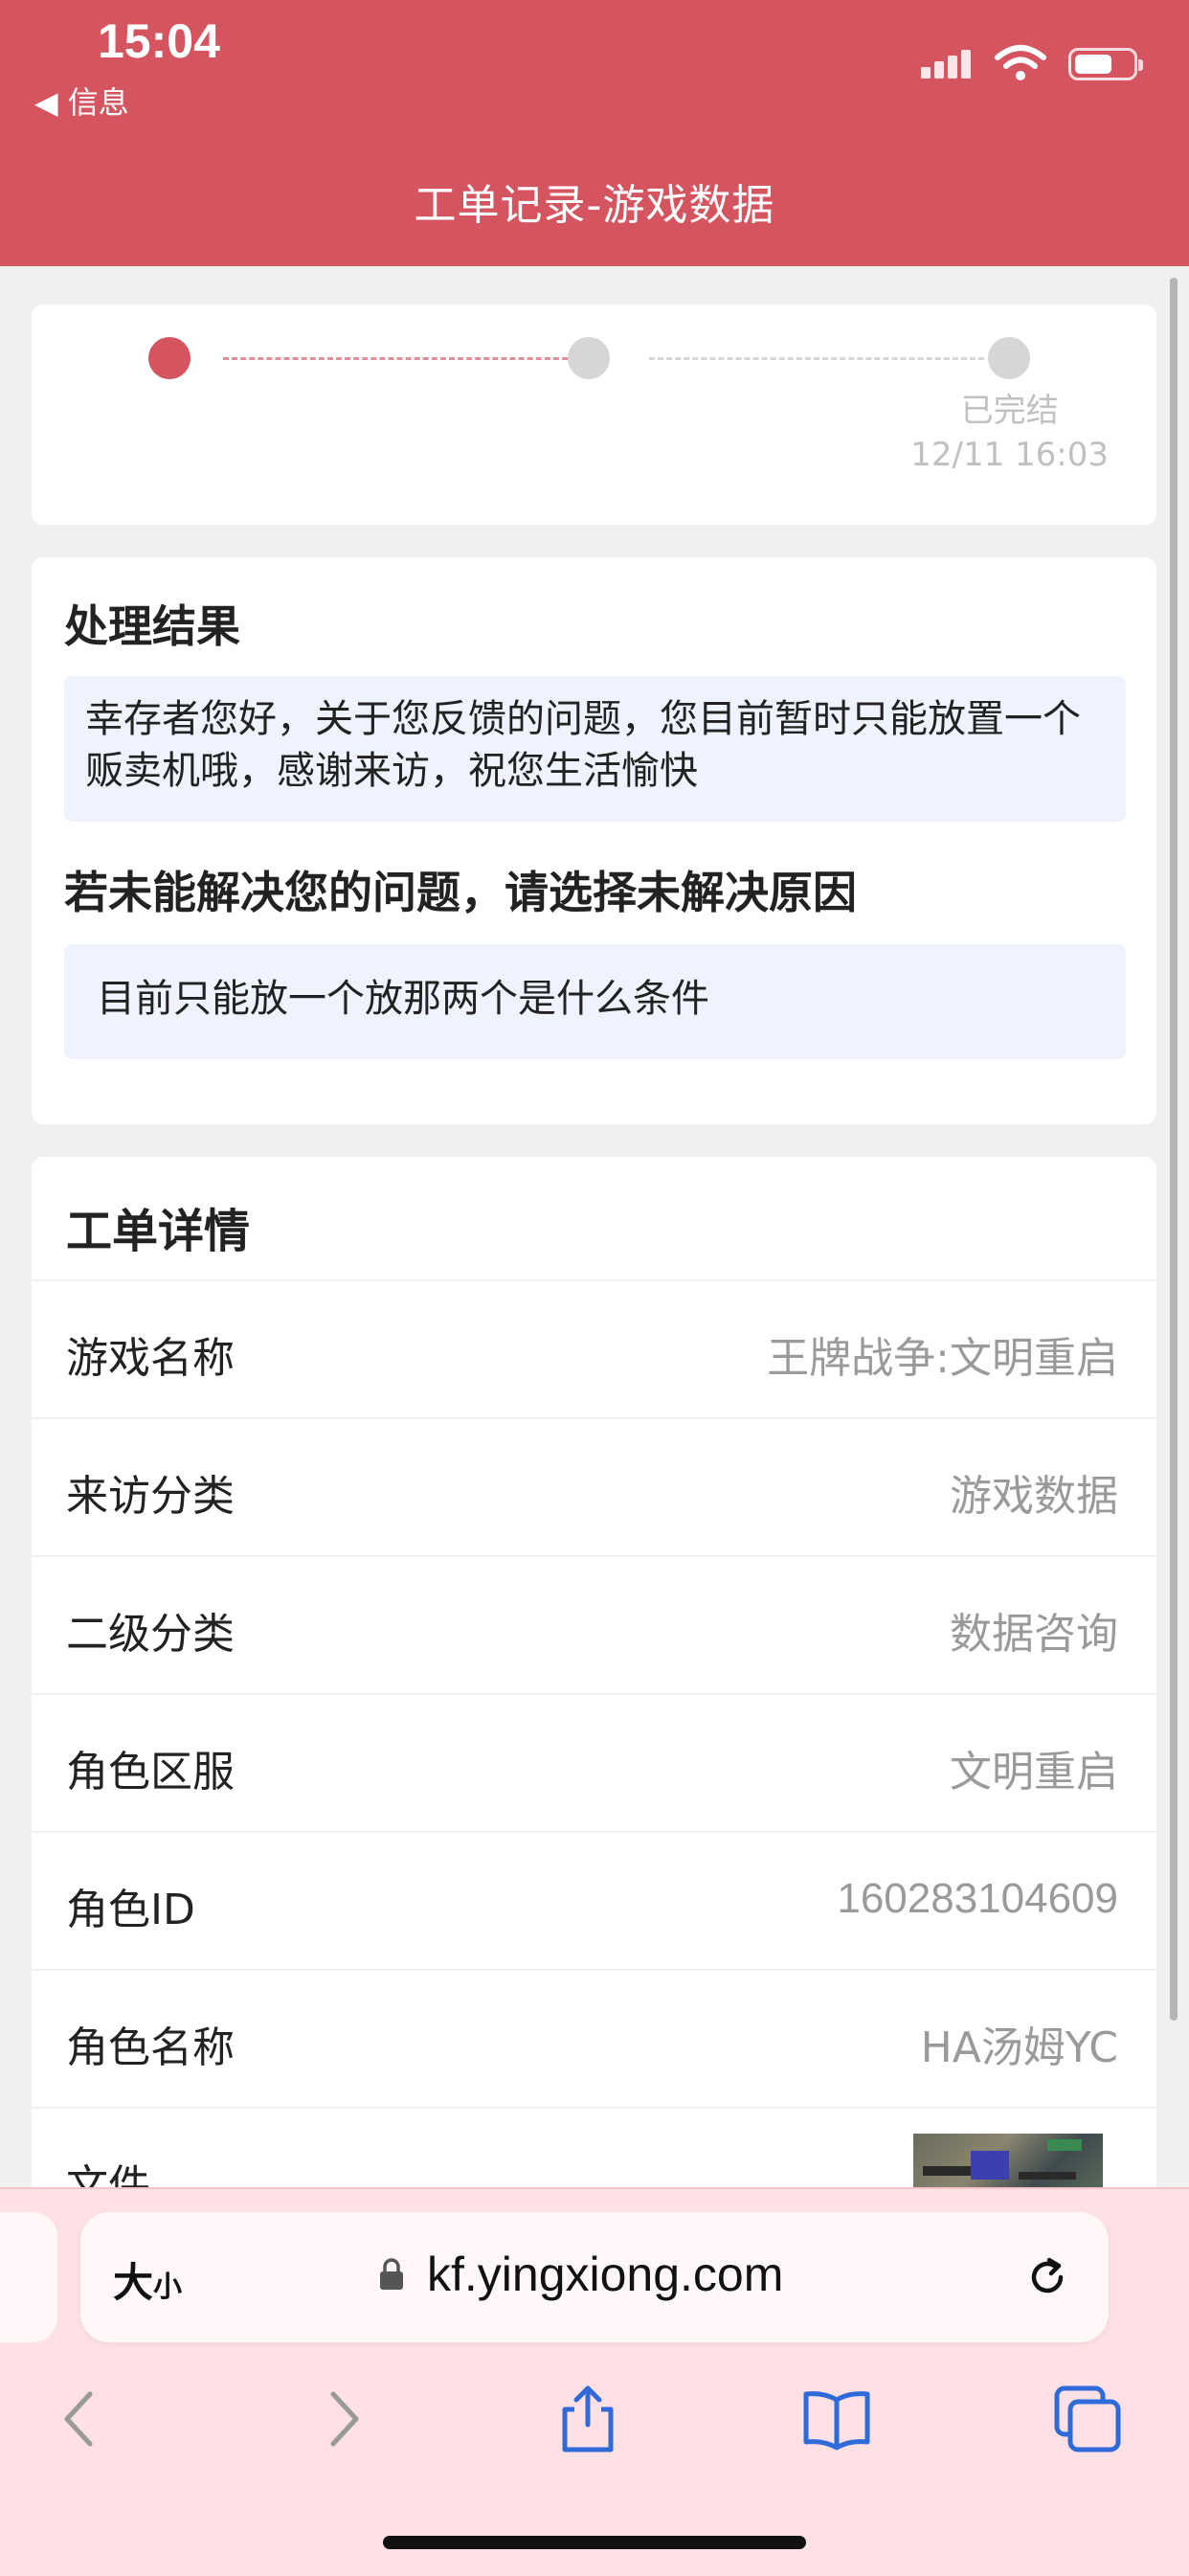 Image resolution: width=1189 pixels, height=2576 pixels. What do you see at coordinates (159, 41) in the screenshot?
I see `status-time: 15:04` at bounding box center [159, 41].